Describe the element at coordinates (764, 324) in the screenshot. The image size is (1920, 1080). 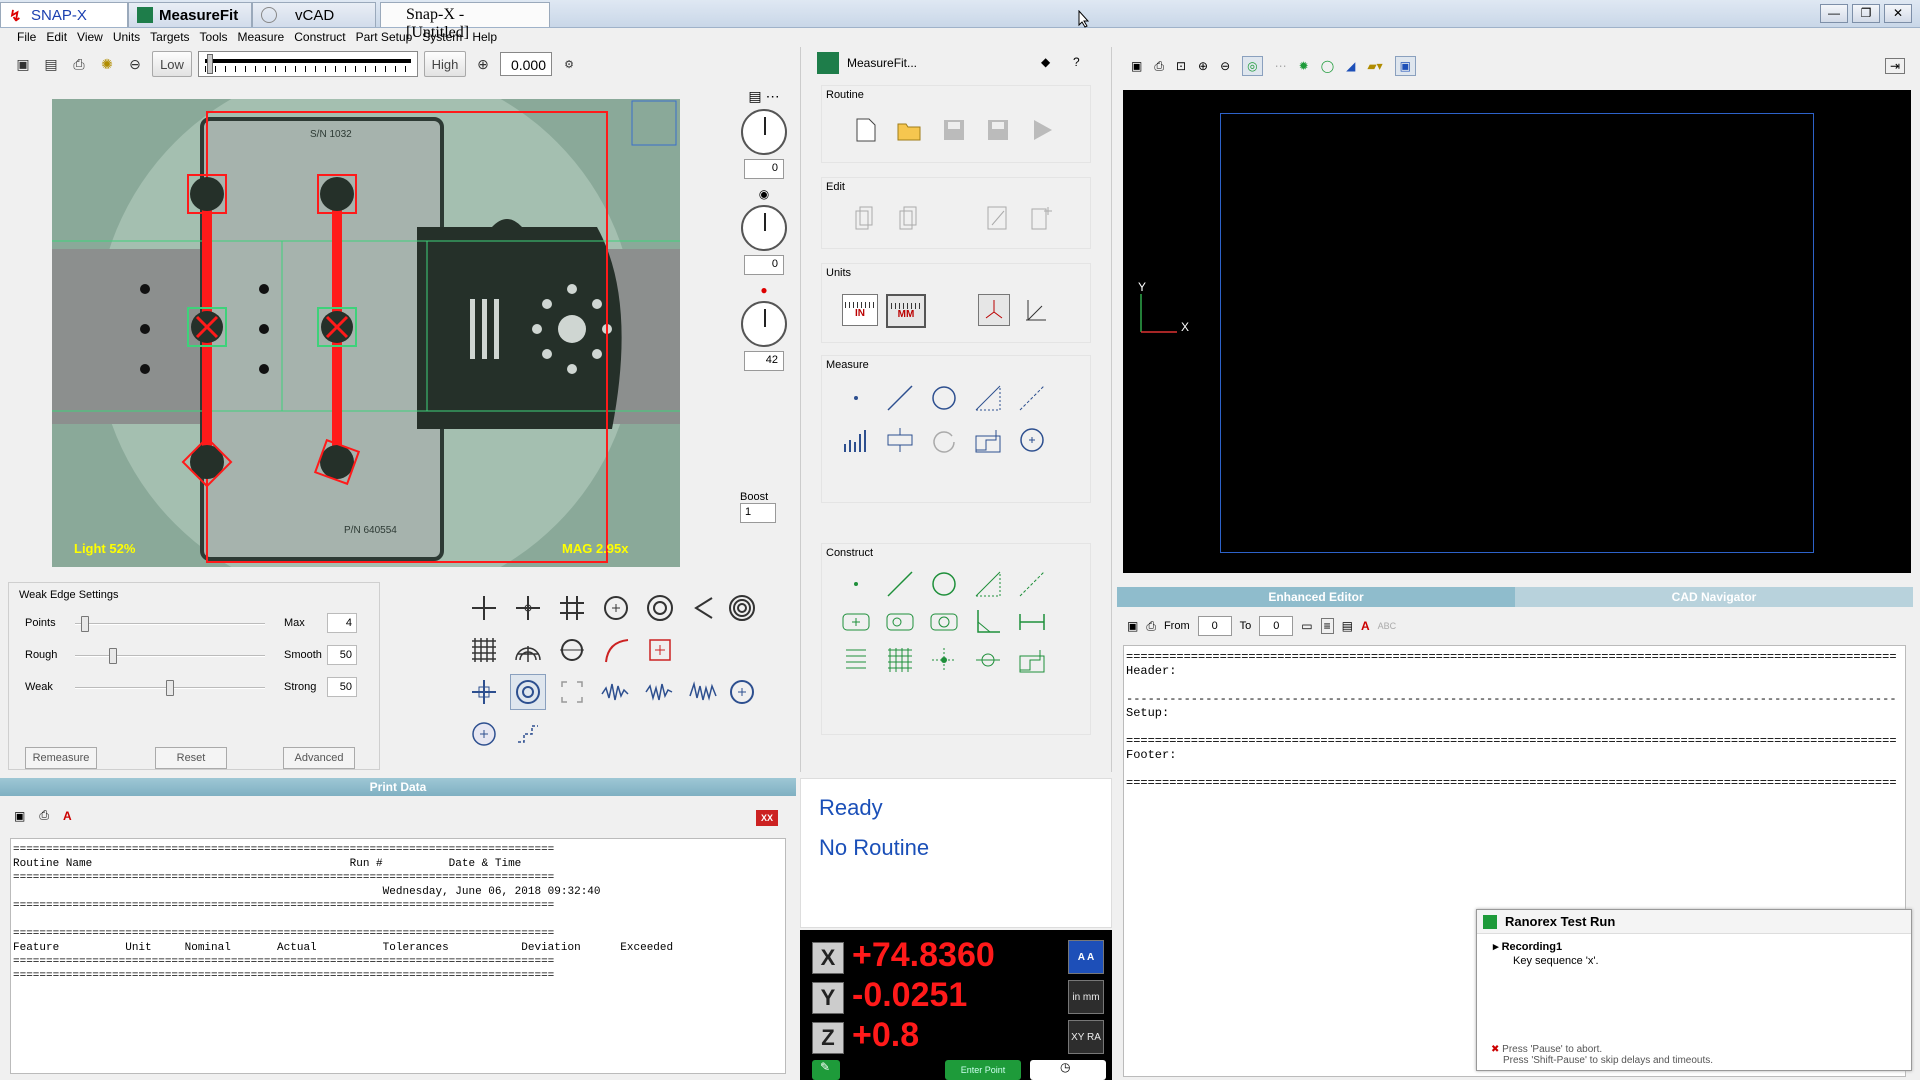
I see `back-light-dial` at that location.